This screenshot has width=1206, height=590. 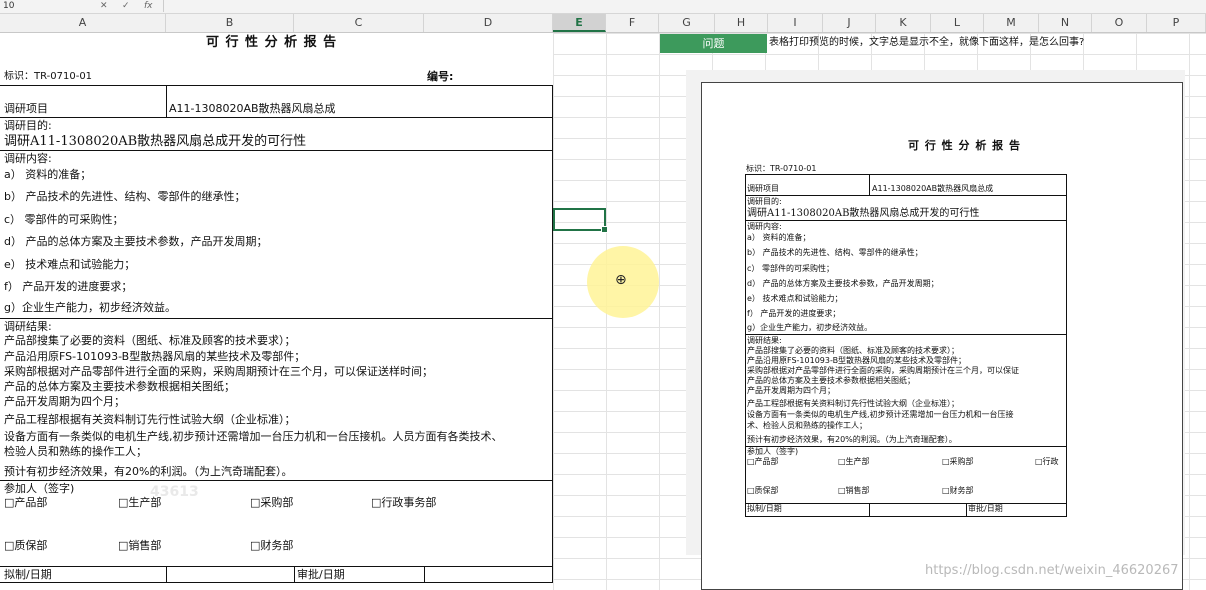 I want to click on preview-draft-date-label: 拟制/日期, so click(x=764, y=508).